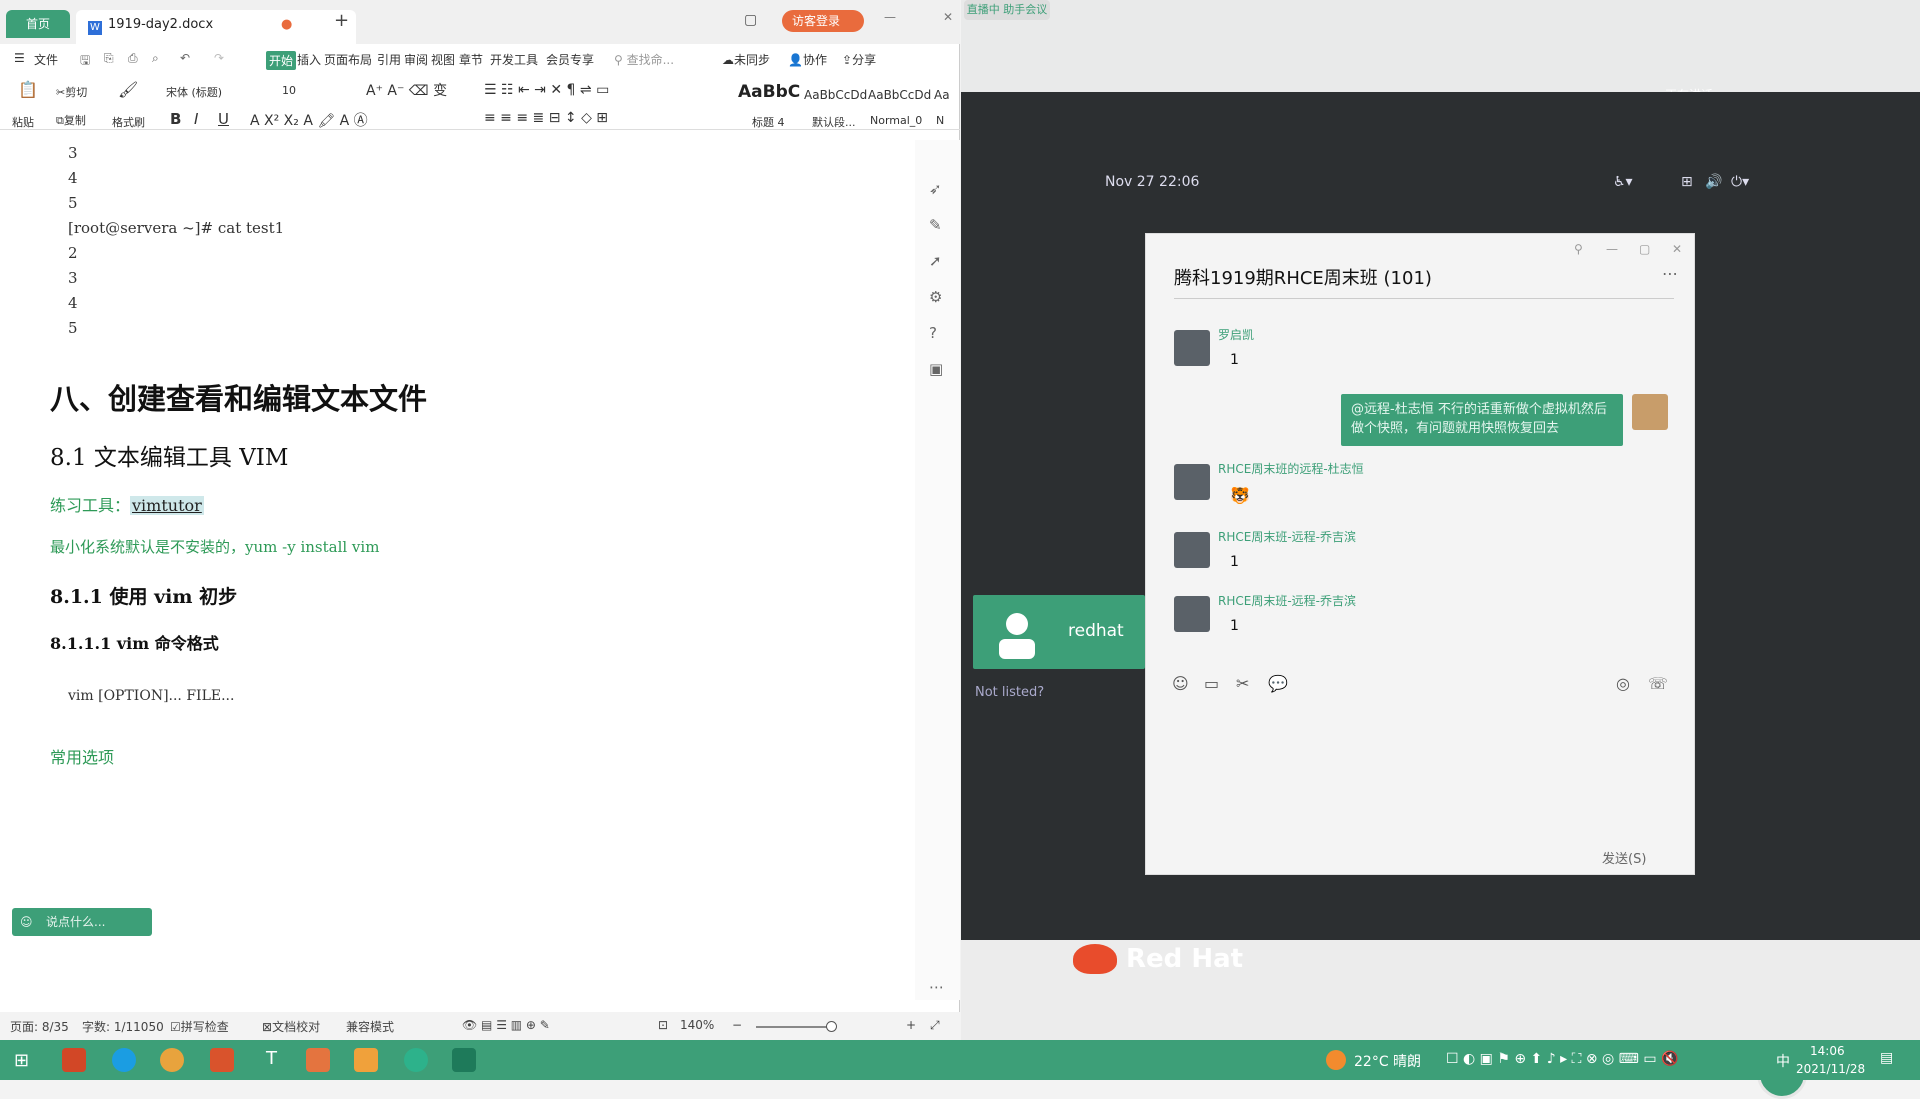 Image resolution: width=1920 pixels, height=1099 pixels. I want to click on more-icon: ⋯, so click(937, 987).